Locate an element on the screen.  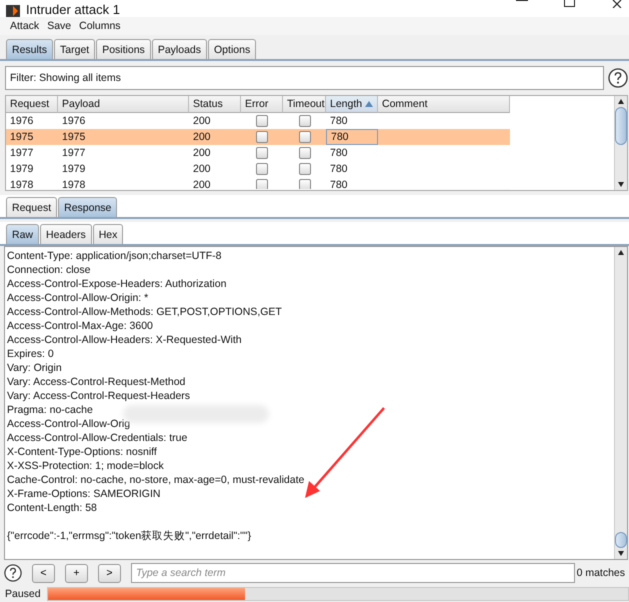
search-nav-button: > is located at coordinates (109, 573).